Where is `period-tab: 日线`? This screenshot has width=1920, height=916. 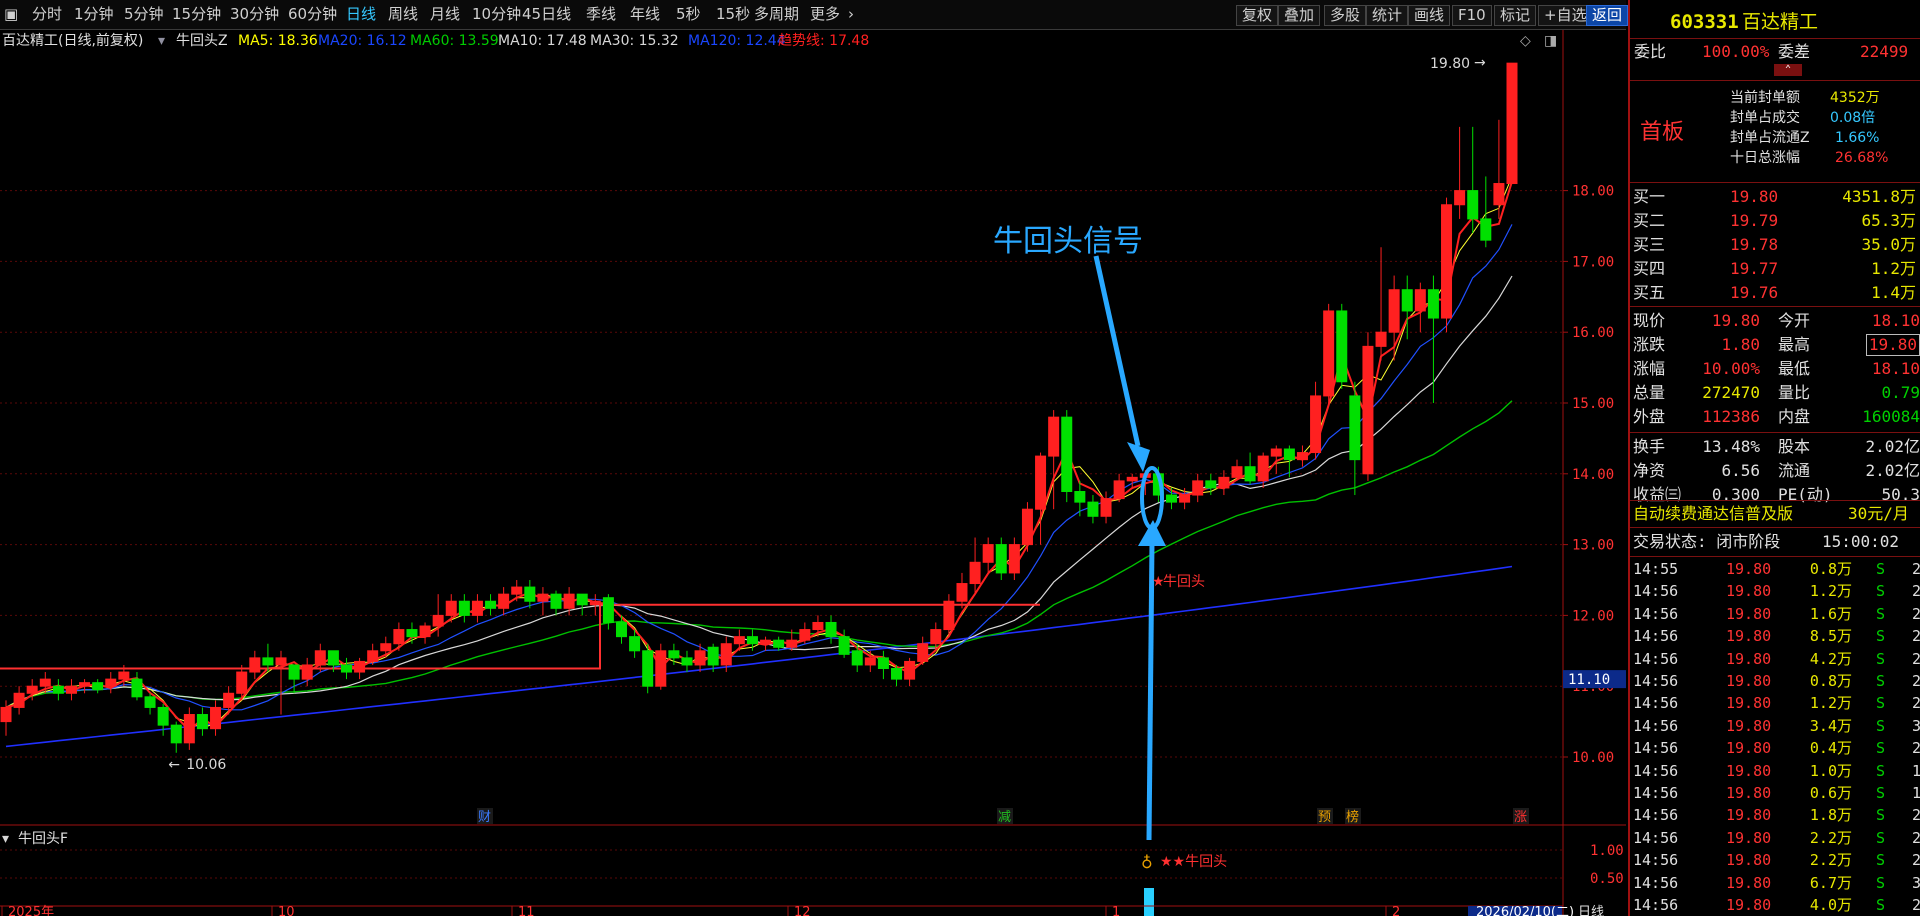
period-tab: 日线 is located at coordinates (361, 14).